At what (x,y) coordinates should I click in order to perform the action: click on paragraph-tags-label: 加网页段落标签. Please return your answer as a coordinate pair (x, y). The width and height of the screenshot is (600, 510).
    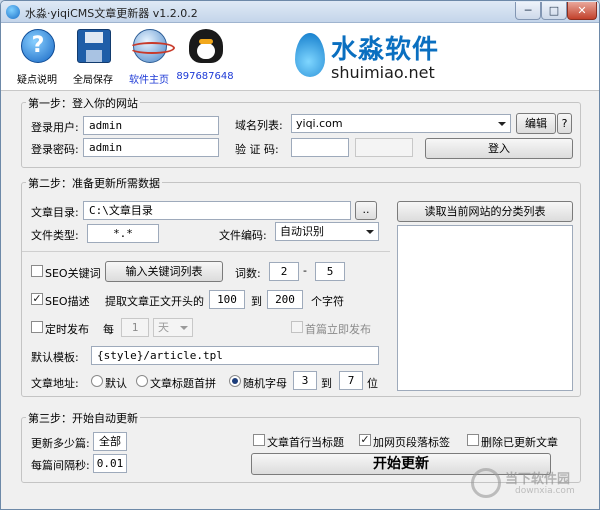
    Looking at the image, I should click on (411, 442).